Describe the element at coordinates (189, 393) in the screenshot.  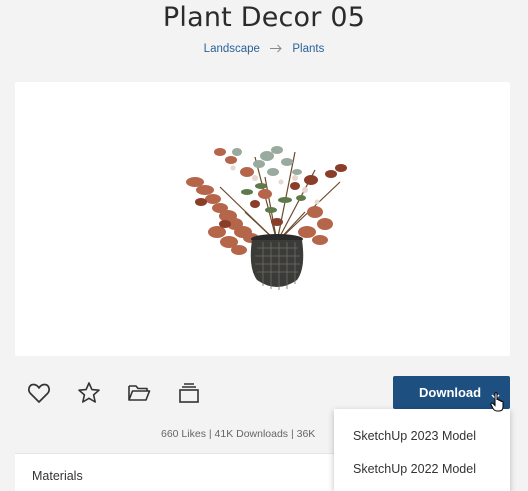
I see `layers-icon` at that location.